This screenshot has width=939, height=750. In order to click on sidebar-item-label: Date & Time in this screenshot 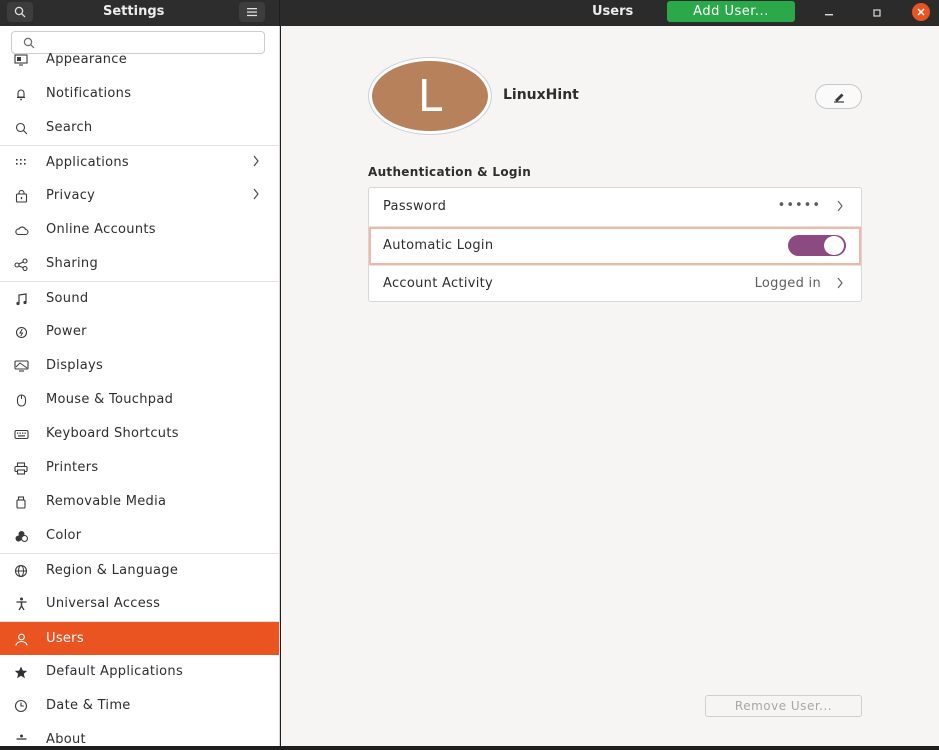, I will do `click(88, 705)`.